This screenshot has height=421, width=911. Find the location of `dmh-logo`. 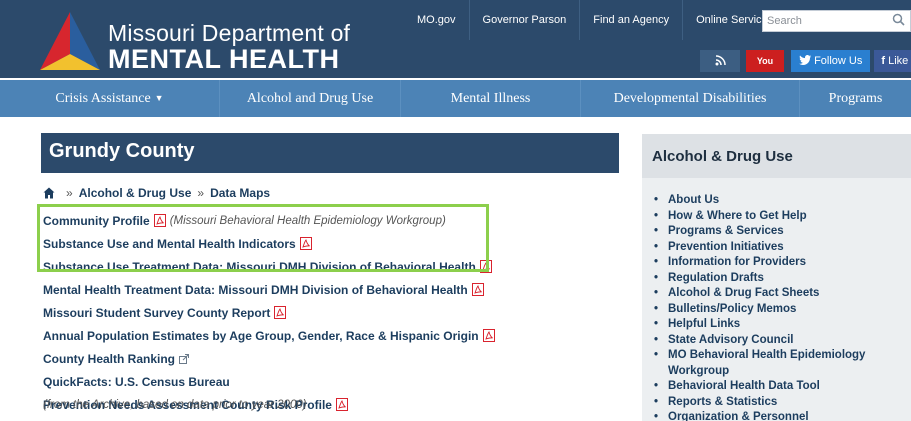

dmh-logo is located at coordinates (70, 41).